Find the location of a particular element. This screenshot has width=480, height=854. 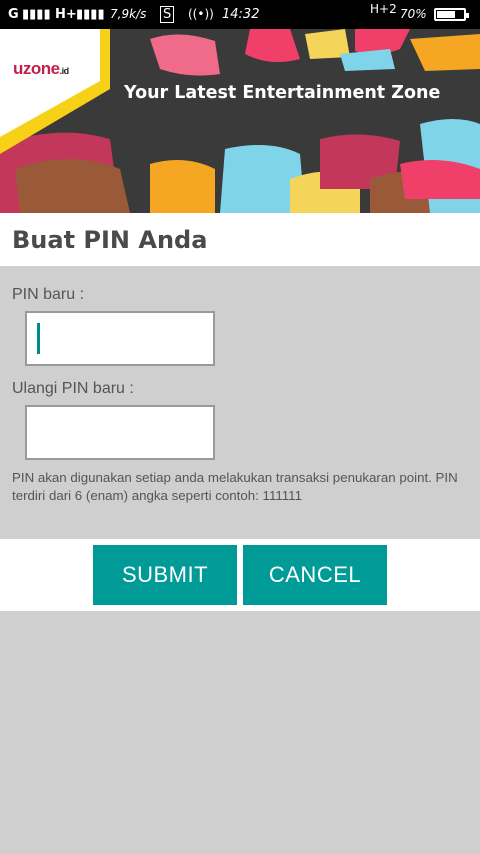

repeat-pin-label: Ulangi PIN baru : is located at coordinates (73, 388).